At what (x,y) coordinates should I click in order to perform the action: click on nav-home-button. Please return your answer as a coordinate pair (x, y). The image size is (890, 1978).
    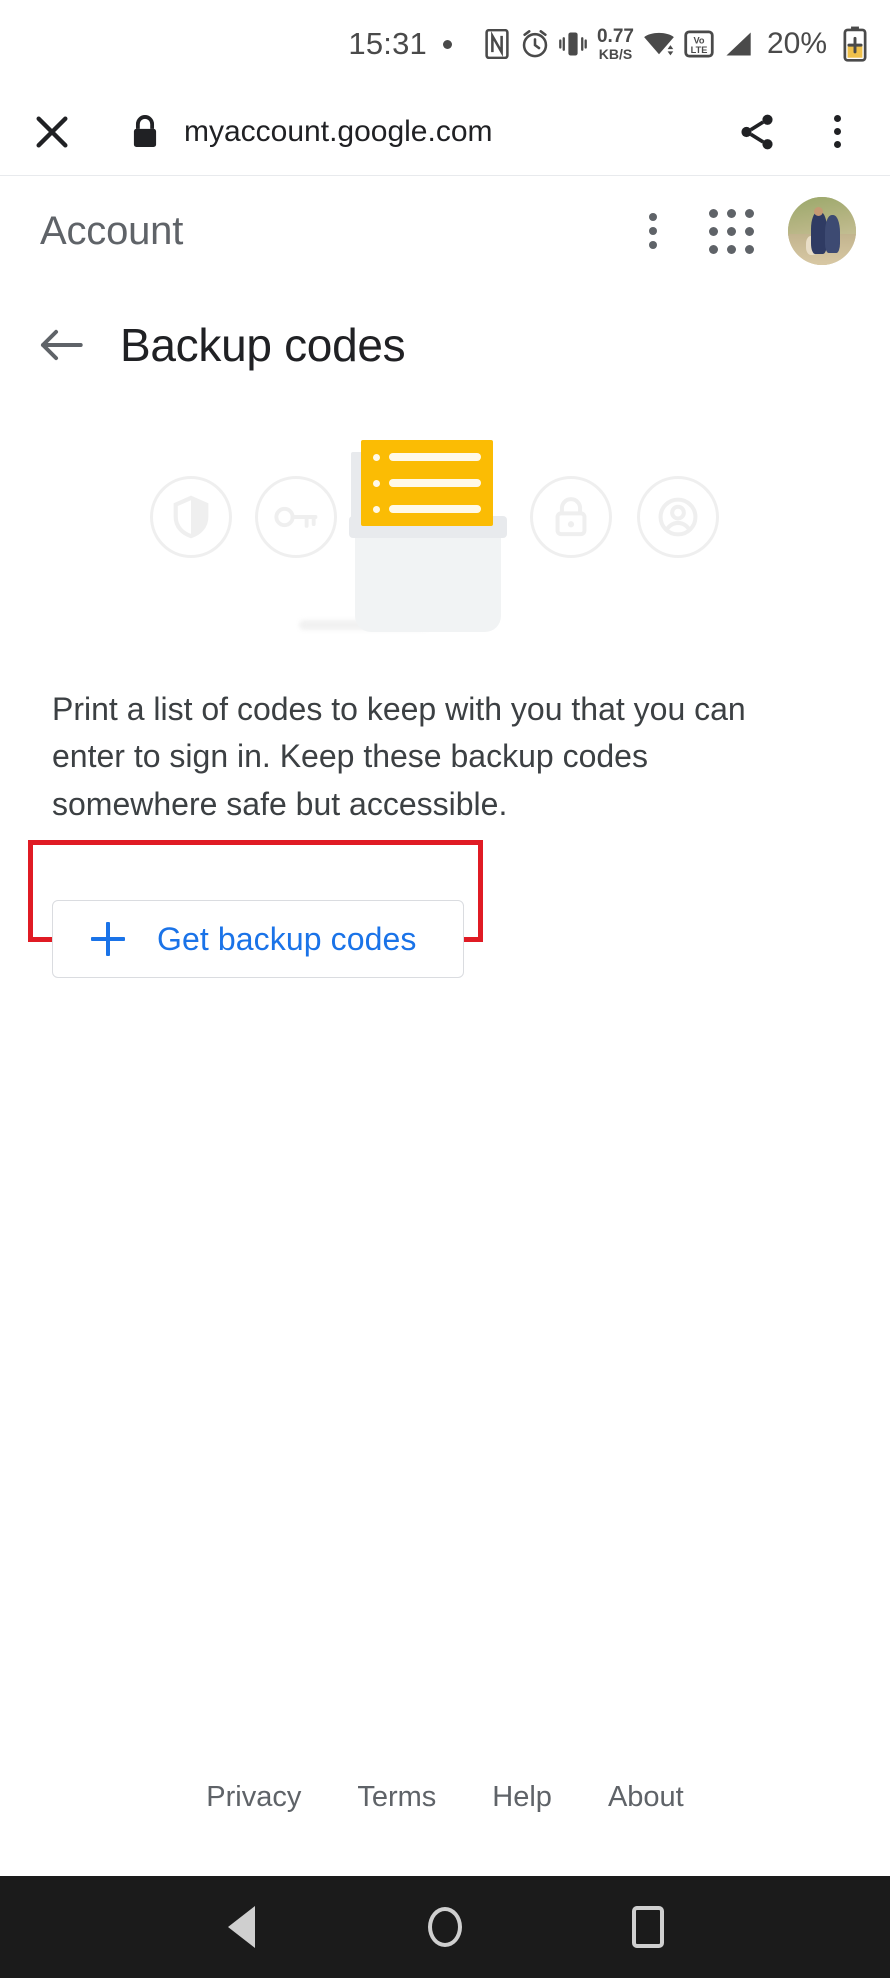
    Looking at the image, I should click on (445, 1927).